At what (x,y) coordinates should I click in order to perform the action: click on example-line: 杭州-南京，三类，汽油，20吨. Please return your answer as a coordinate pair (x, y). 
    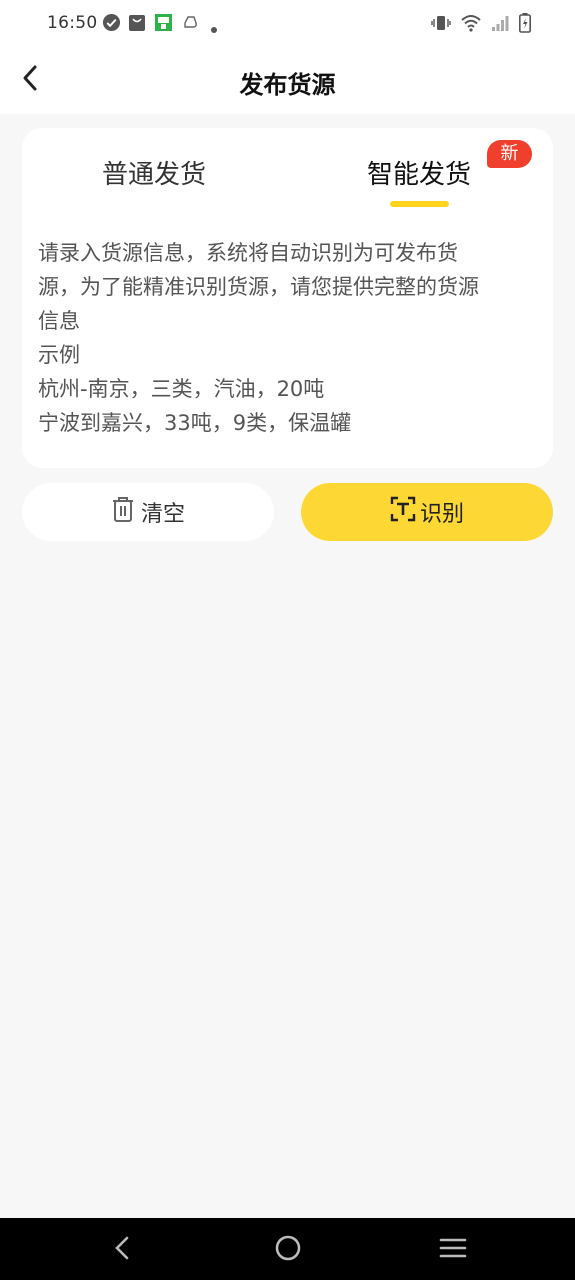
    Looking at the image, I should click on (181, 389).